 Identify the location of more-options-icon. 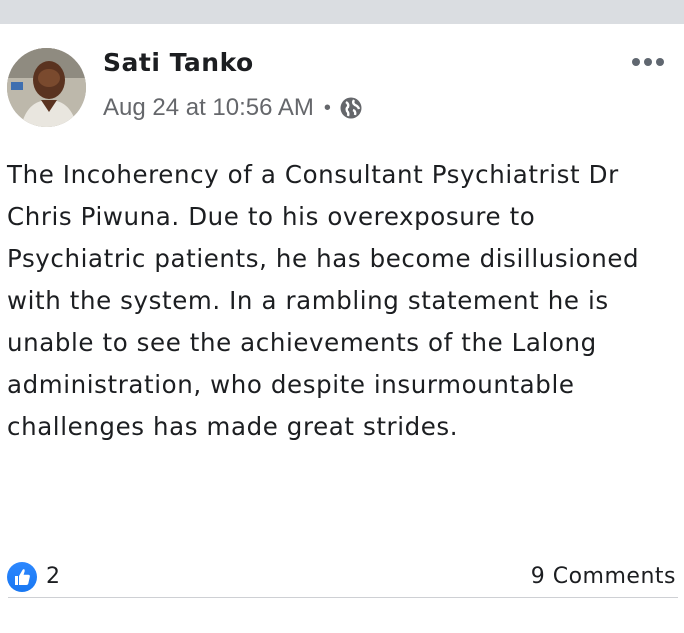
(648, 61).